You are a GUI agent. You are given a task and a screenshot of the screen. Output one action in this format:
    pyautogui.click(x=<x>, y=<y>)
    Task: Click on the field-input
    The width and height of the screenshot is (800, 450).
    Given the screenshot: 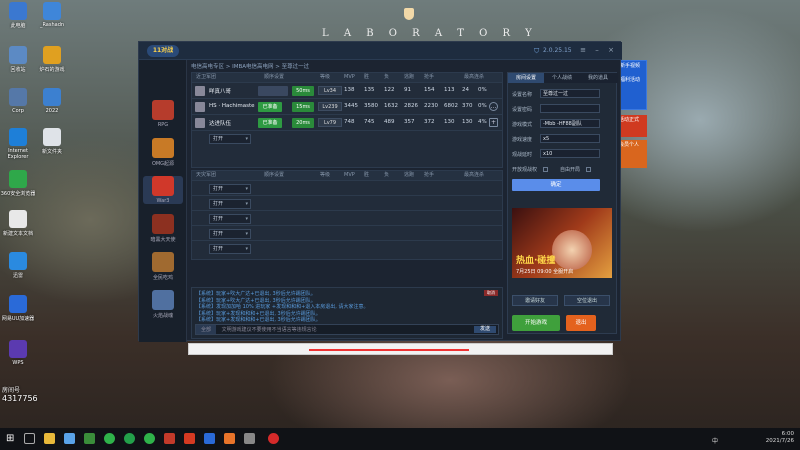 What is the action you would take?
    pyautogui.click(x=570, y=108)
    